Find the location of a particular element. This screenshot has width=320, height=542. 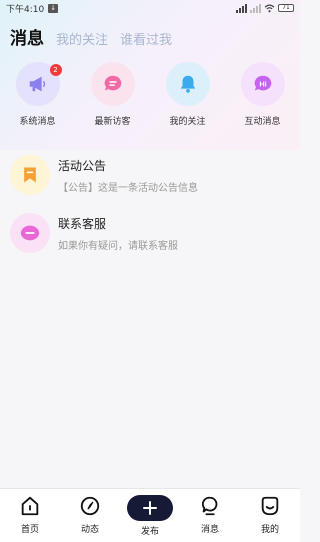

quick-label: 我的关注 is located at coordinates (187, 122).